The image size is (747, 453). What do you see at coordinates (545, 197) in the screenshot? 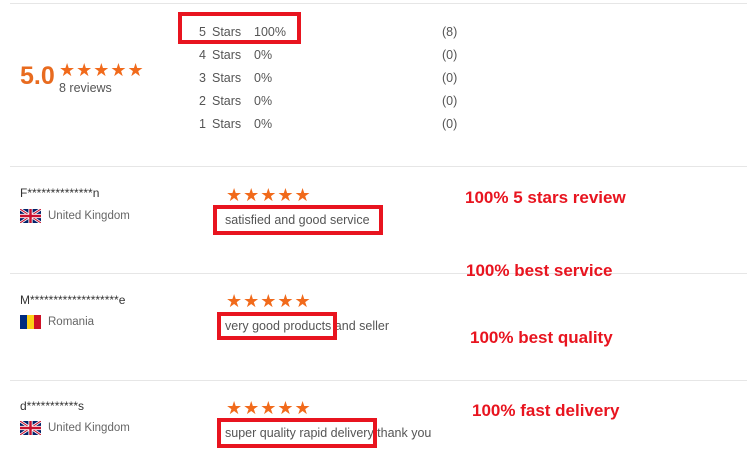
I see `promo-5-stars-review: 100% 5 stars review` at bounding box center [545, 197].